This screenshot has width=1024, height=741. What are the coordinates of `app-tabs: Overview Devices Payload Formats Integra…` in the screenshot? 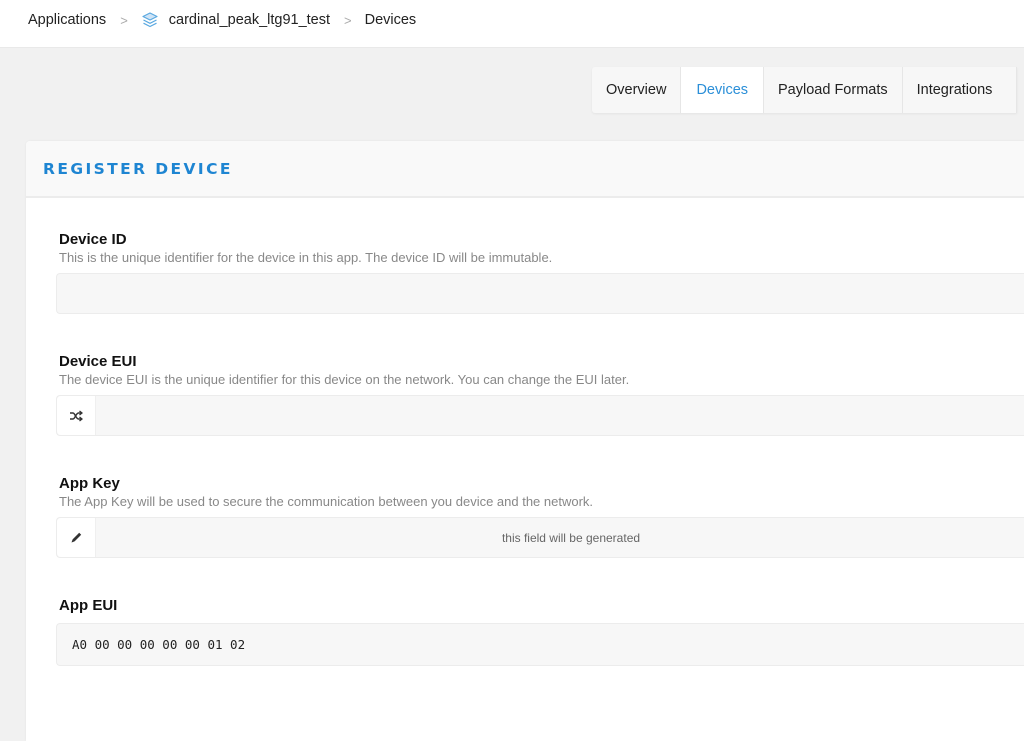 It's located at (805, 90).